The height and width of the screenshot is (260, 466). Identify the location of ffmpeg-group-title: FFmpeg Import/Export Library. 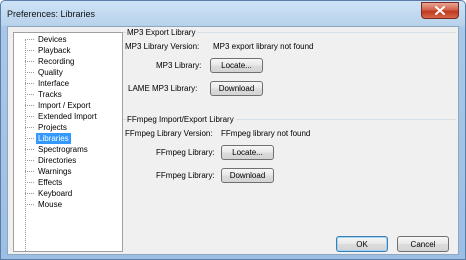
(181, 119).